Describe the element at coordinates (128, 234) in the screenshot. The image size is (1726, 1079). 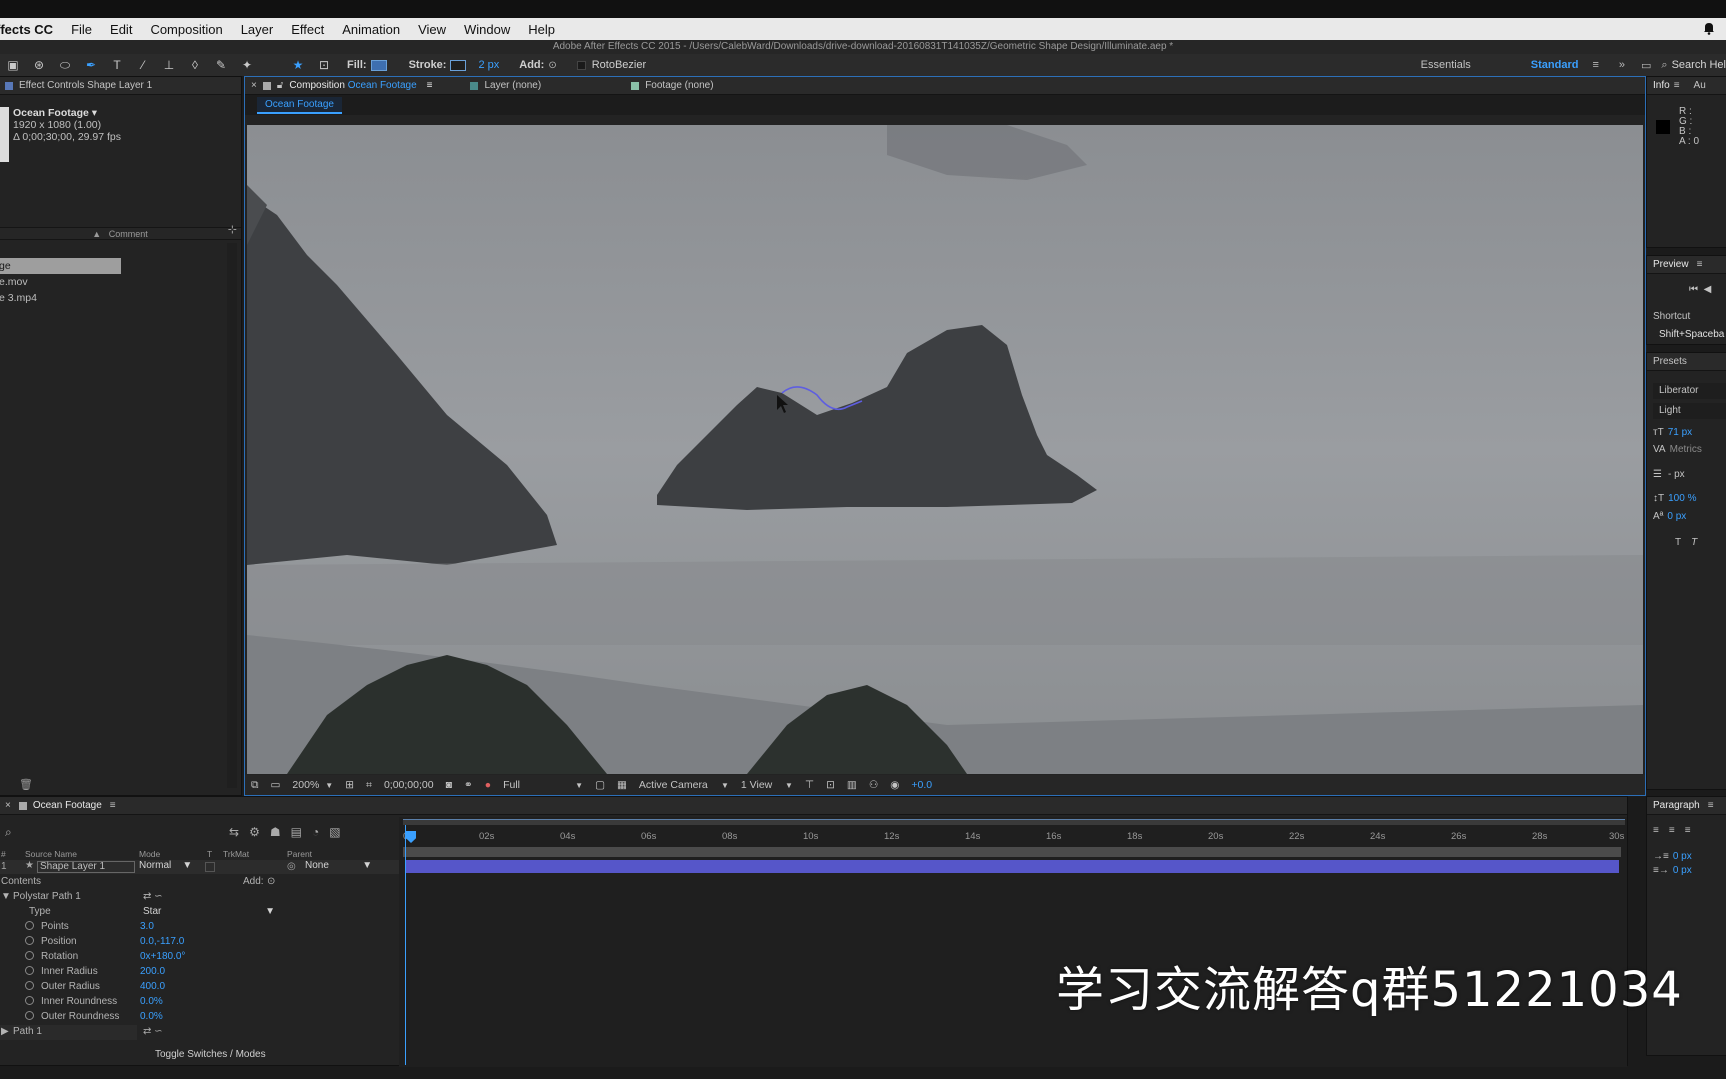
I see `comment-column: Comment` at that location.